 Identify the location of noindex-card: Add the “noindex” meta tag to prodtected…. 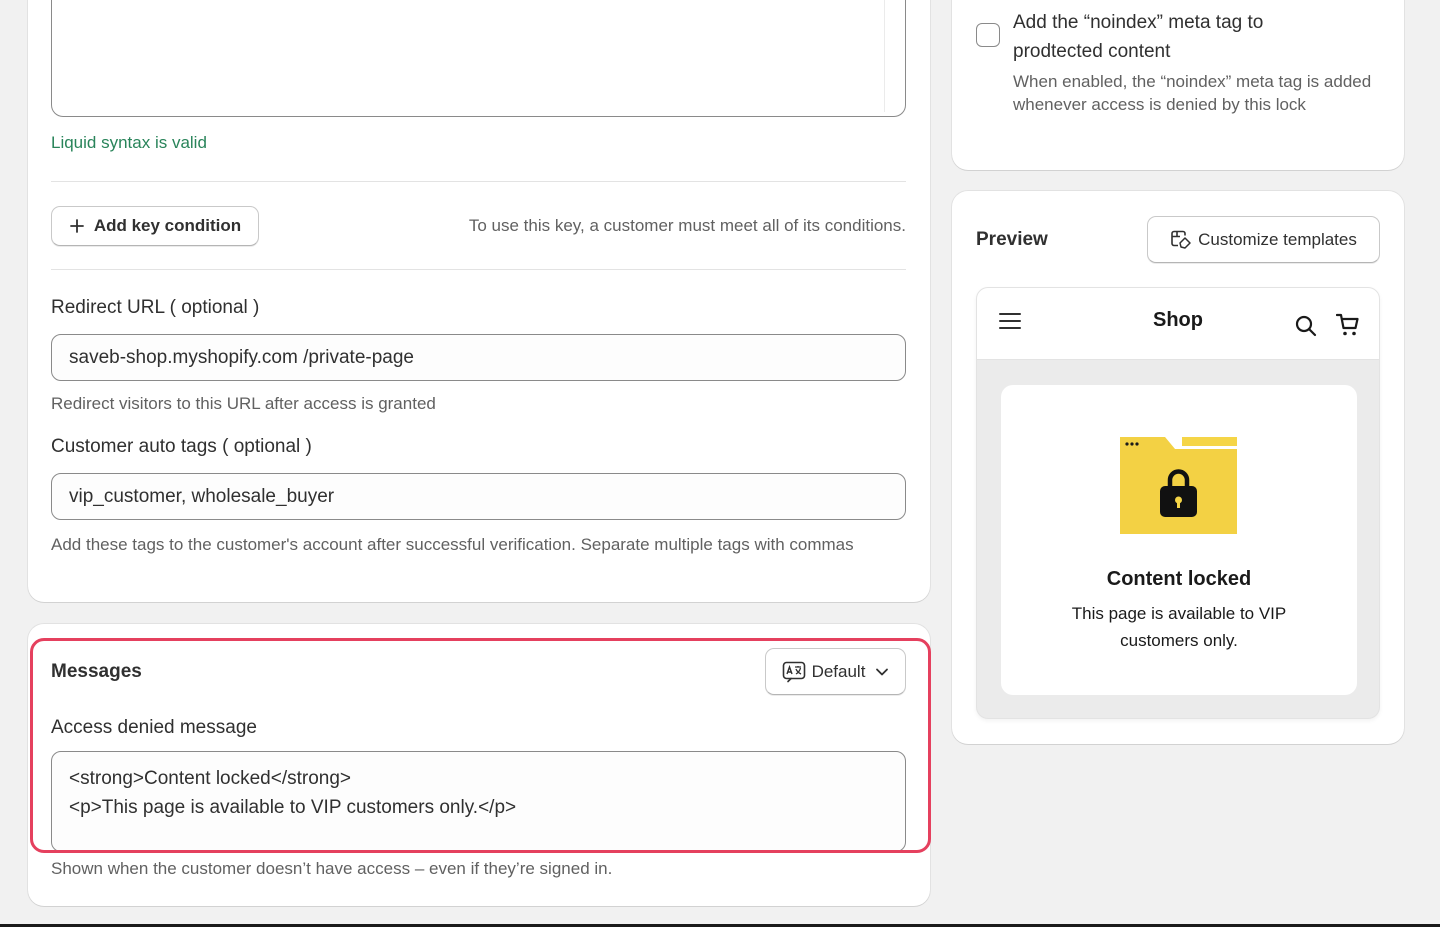
(1178, 85).